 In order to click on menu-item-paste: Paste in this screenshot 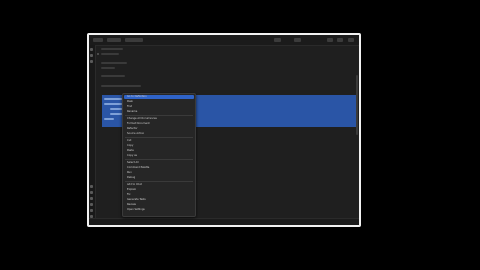, I will do `click(130, 150)`.